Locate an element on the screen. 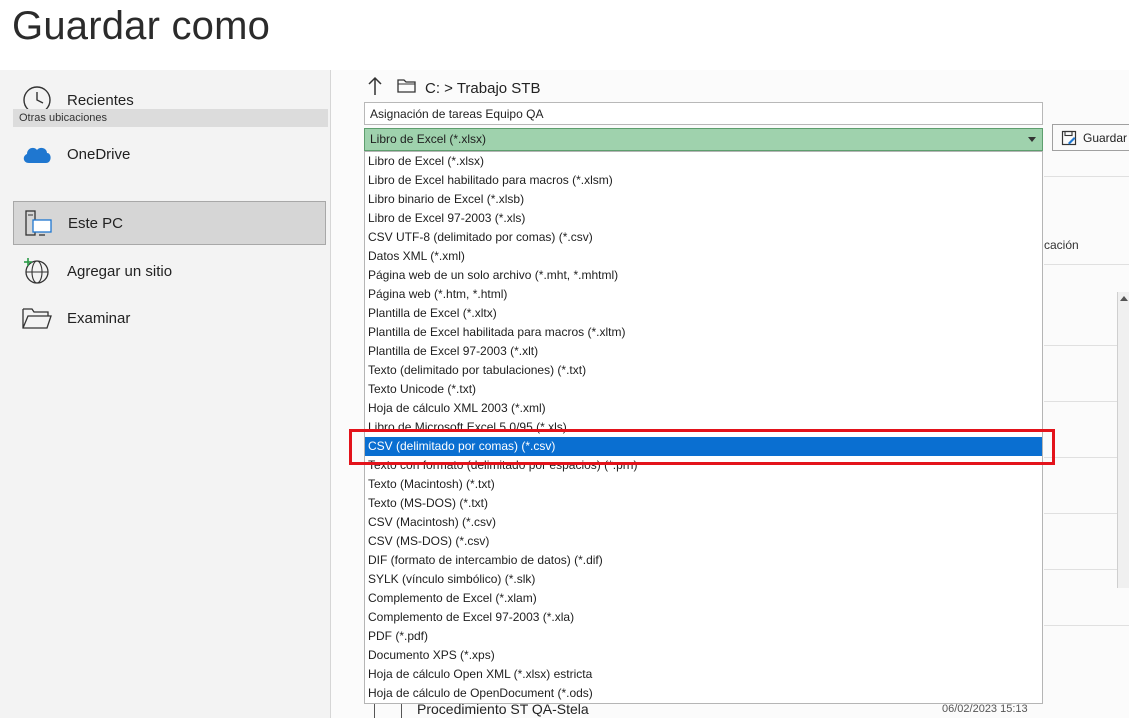 The height and width of the screenshot is (718, 1129). scrollbar is located at coordinates (1123, 440).